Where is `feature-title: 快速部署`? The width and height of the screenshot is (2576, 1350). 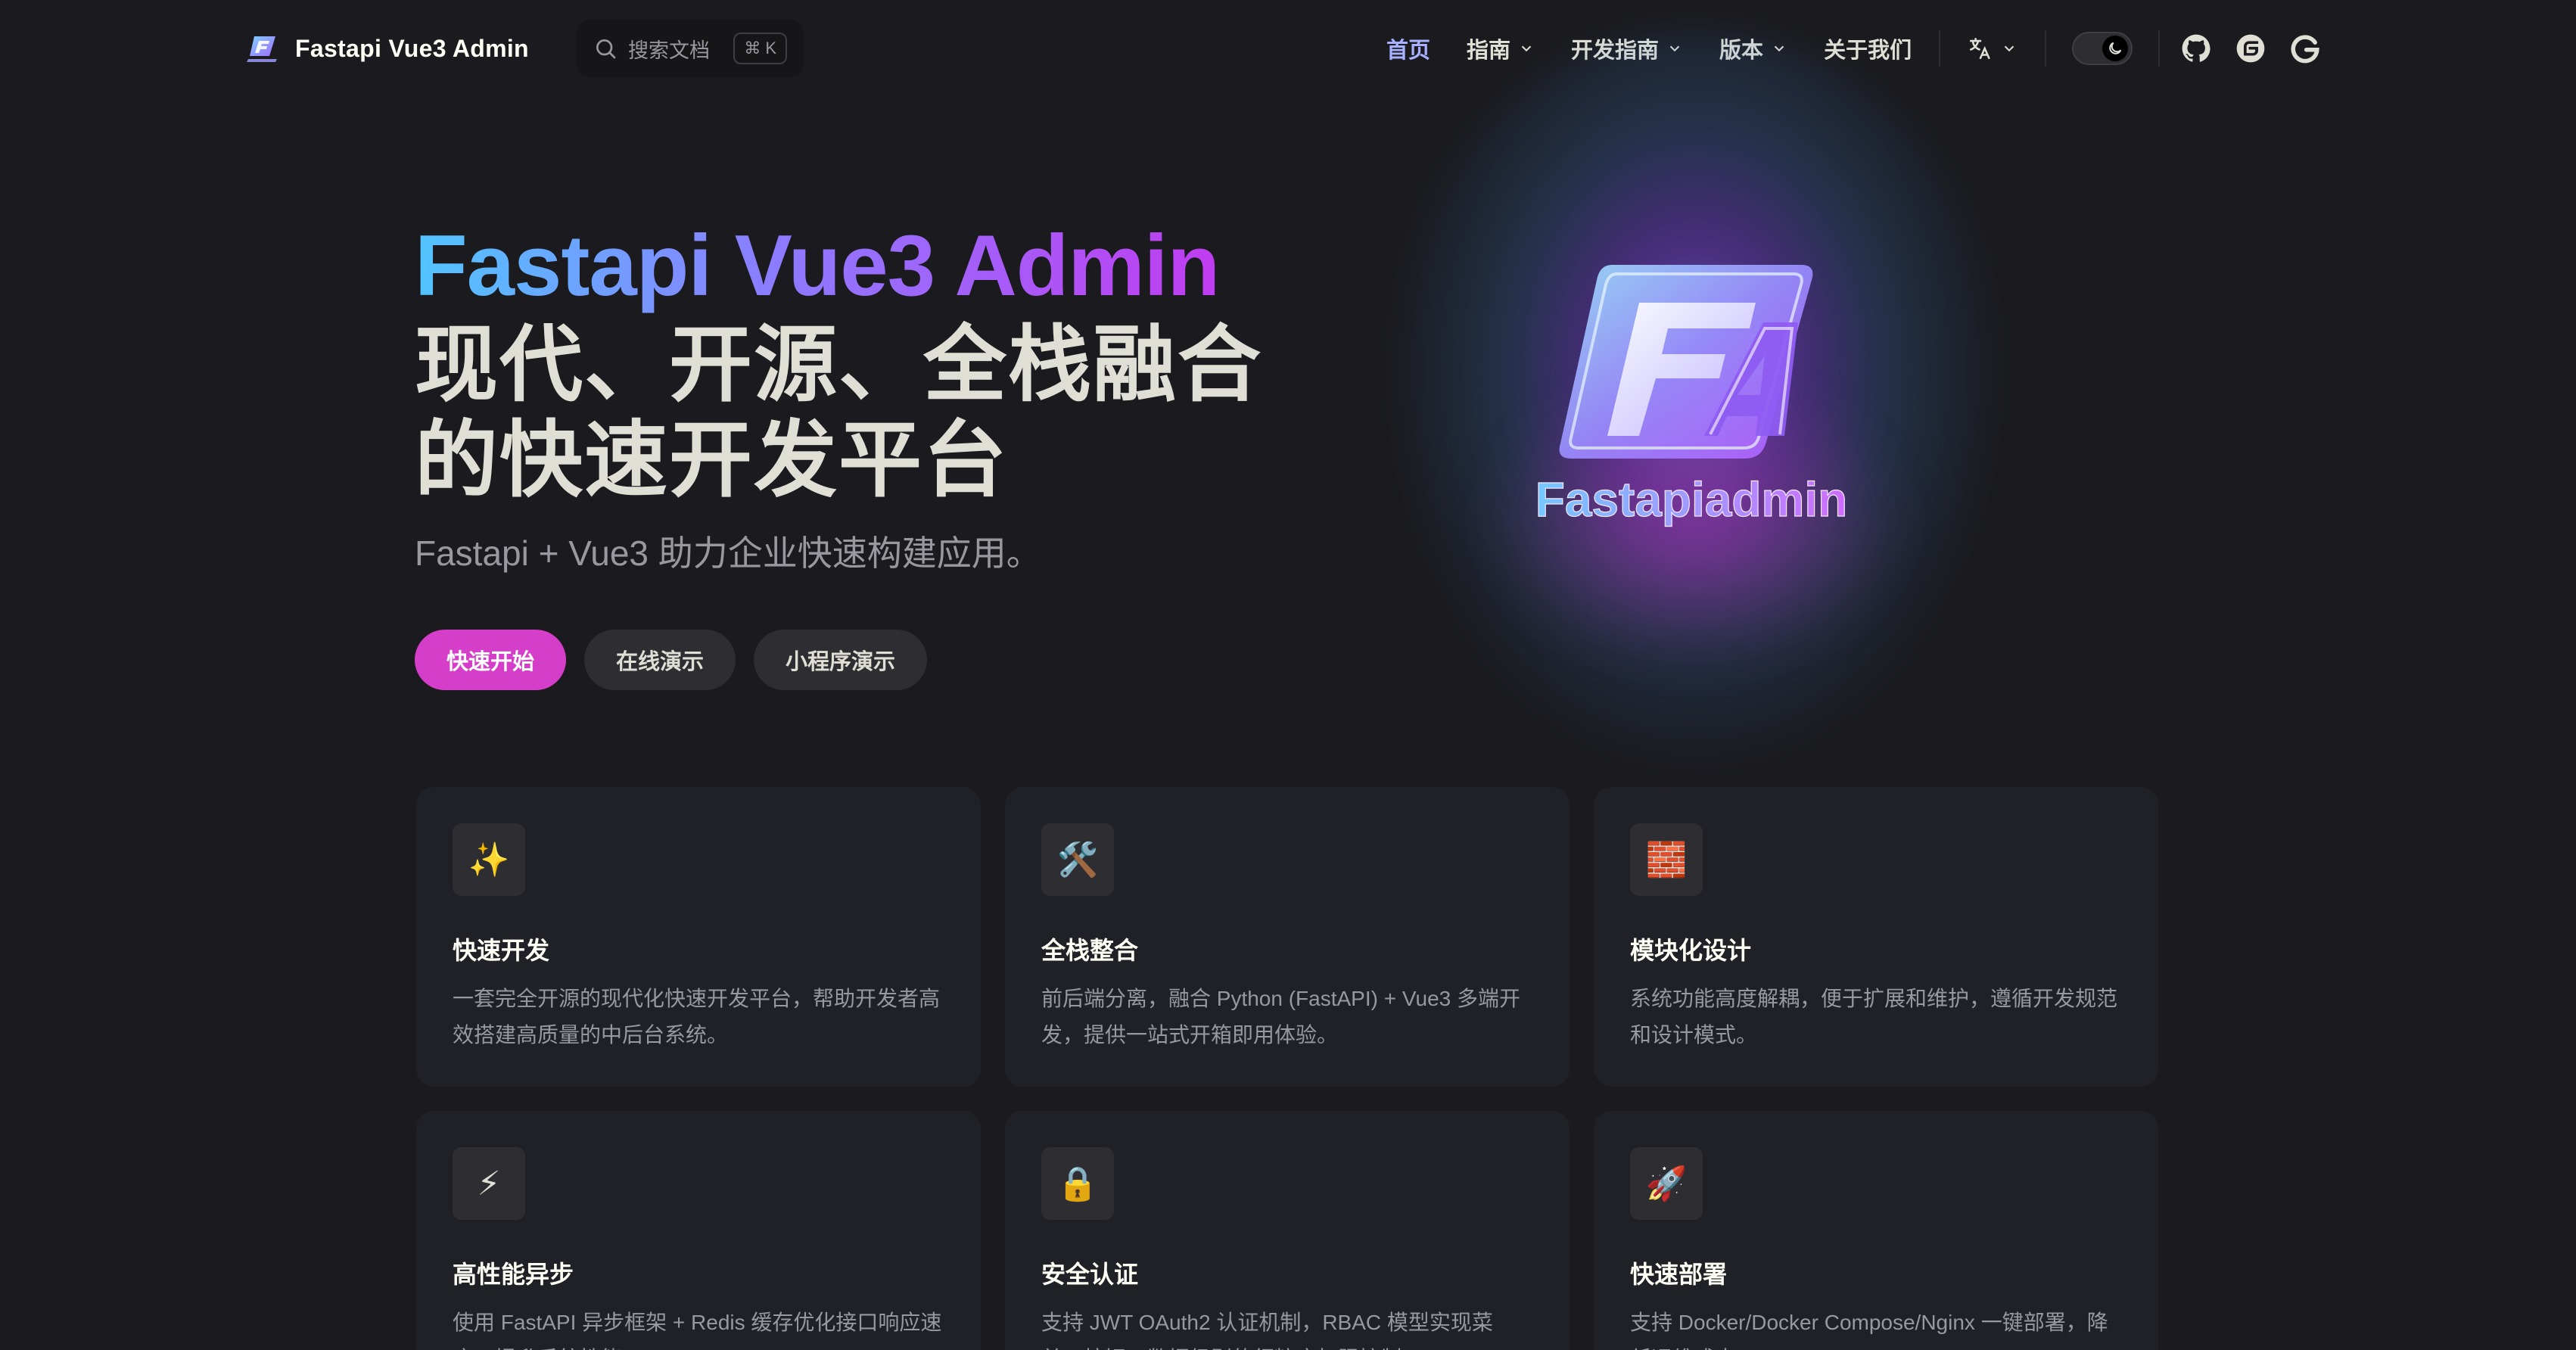 feature-title: 快速部署 is located at coordinates (1679, 1274).